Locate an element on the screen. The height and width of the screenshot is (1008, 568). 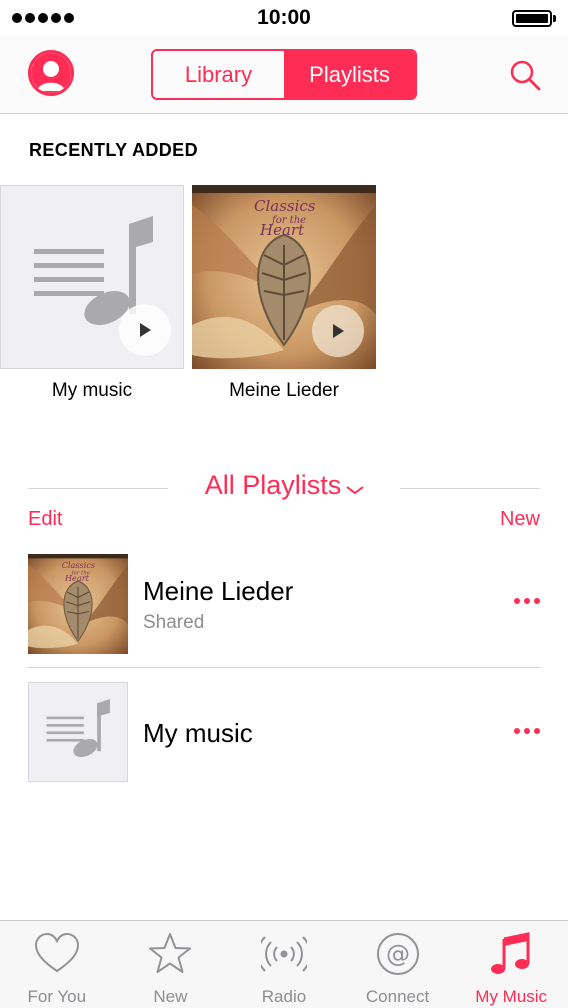
recently-added-heading: RECENTLY ADDED is located at coordinates (113, 150).